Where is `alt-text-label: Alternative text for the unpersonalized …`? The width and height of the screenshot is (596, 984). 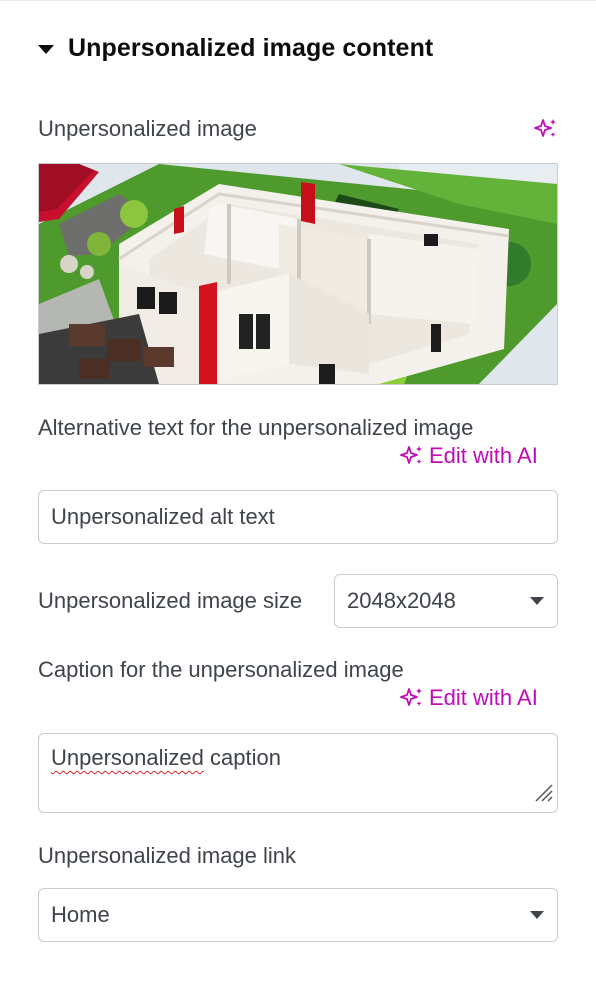
alt-text-label: Alternative text for the unpersonalized … is located at coordinates (256, 427).